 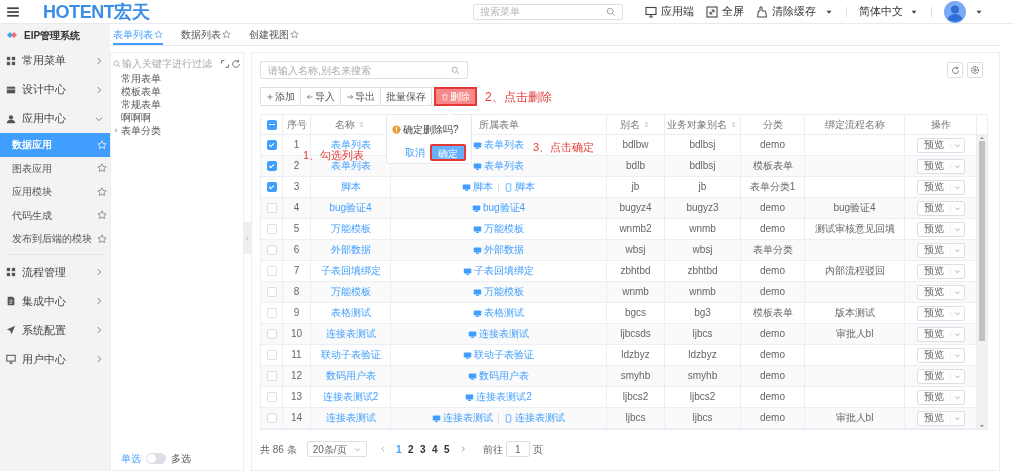 What do you see at coordinates (336, 449) in the screenshot?
I see `page-size-select: 20条/页` at bounding box center [336, 449].